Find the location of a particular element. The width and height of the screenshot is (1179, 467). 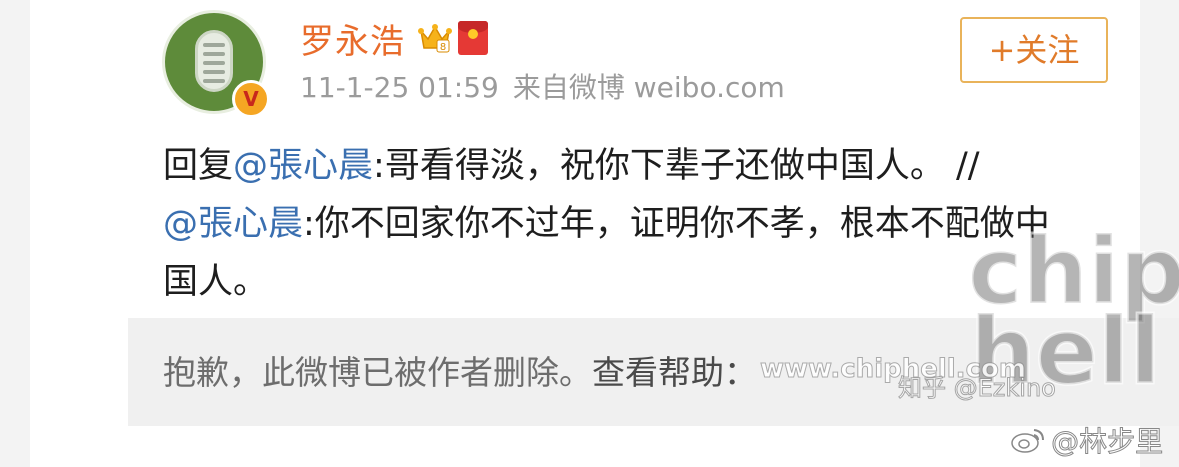

weibo-handle: @林步里 is located at coordinates (1107, 442).